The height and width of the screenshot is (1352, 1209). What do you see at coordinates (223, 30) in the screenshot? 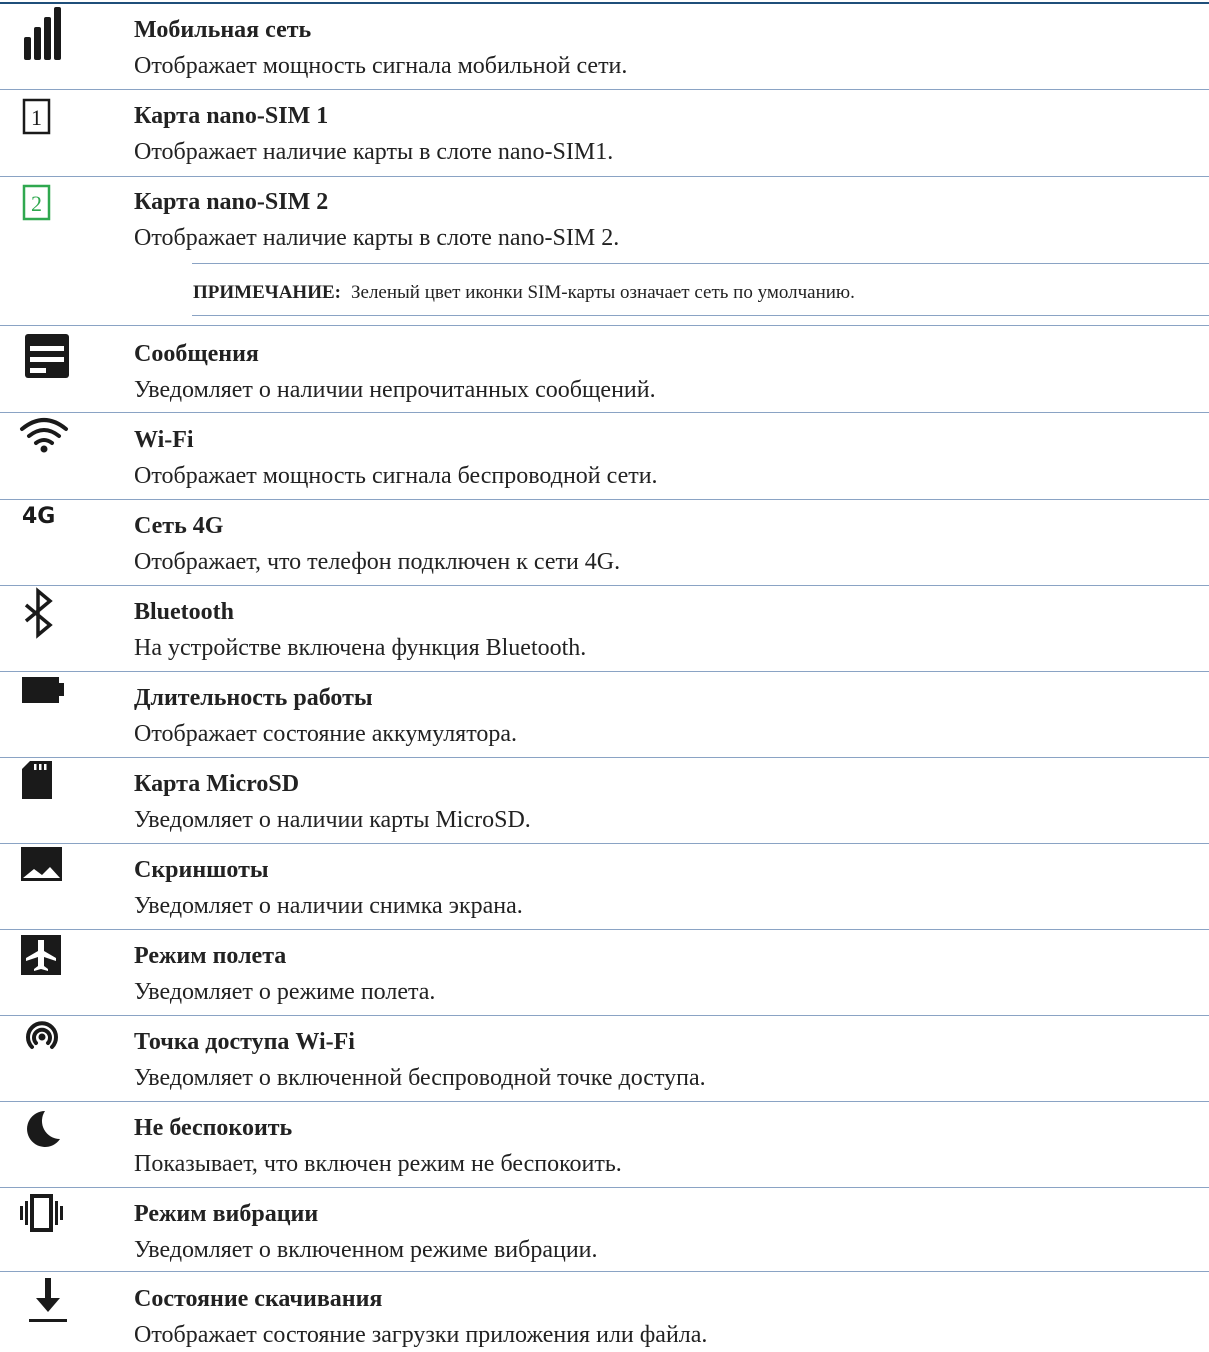
I see `item-title: Мобильная сеть` at bounding box center [223, 30].